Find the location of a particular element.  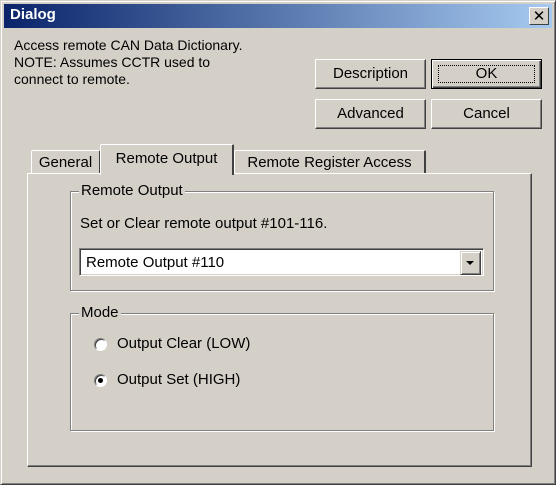

description-button-label: Description is located at coordinates (370, 73).